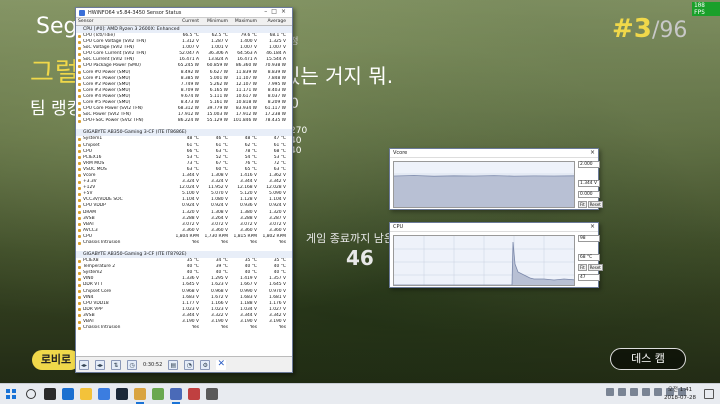 The height and width of the screenshot is (404, 720). What do you see at coordinates (93, 139) in the screenshot?
I see `sensor-label: System1` at bounding box center [93, 139].